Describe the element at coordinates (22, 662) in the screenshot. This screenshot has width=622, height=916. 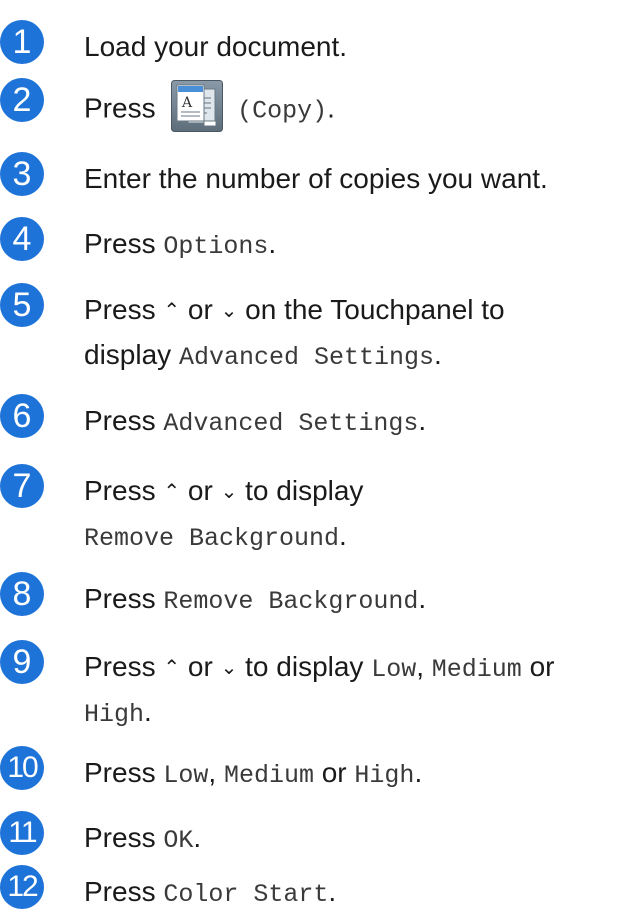
I see `step-number-badge: 9` at that location.